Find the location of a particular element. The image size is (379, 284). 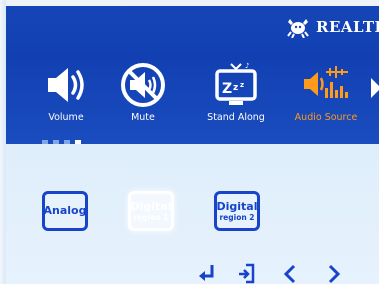

menu-item-audio-source: Audio Source is located at coordinates (326, 91).